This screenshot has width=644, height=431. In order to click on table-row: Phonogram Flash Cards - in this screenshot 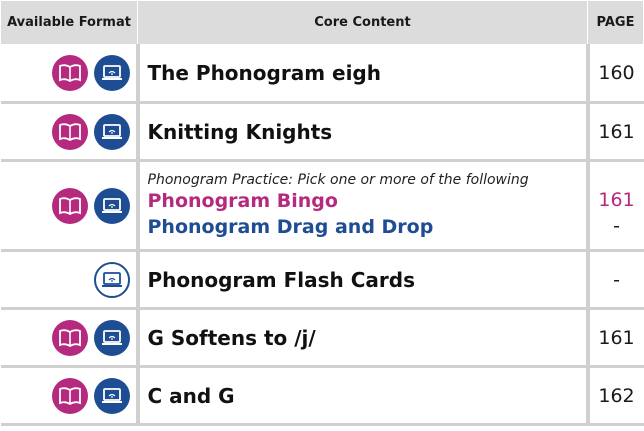, I will do `click(322, 280)`.